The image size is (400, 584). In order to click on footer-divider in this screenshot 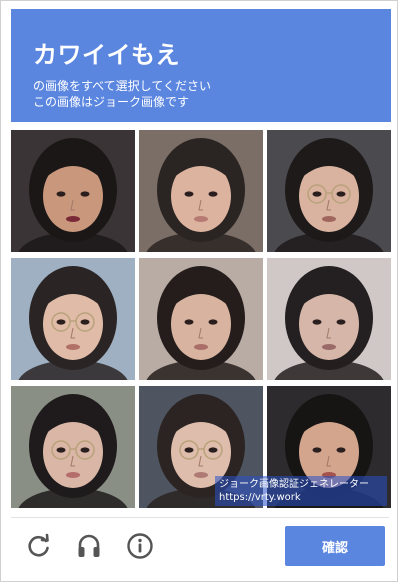, I will do `click(200, 517)`.